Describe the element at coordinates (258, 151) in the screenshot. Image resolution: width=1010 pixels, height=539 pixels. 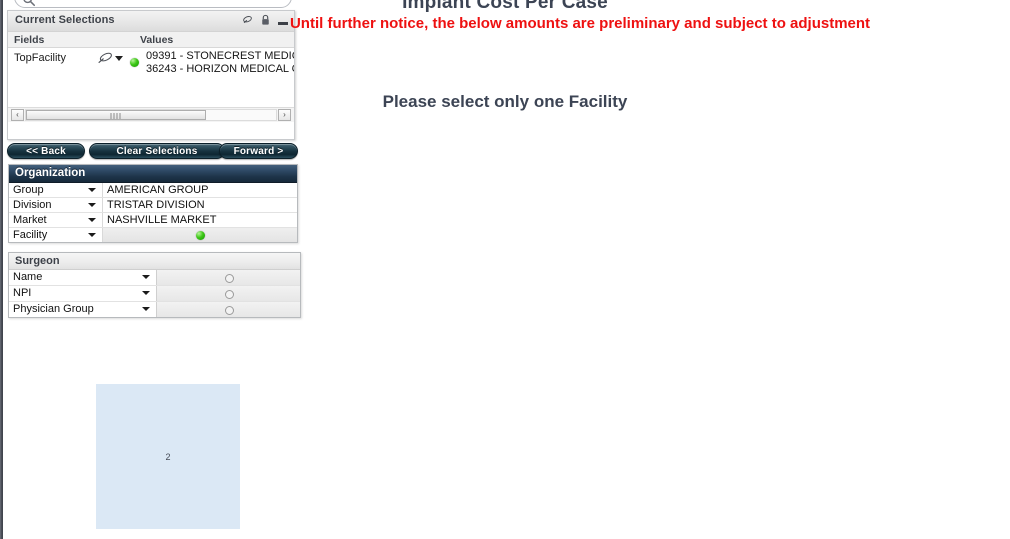
I see `forward-button: Forward >` at that location.